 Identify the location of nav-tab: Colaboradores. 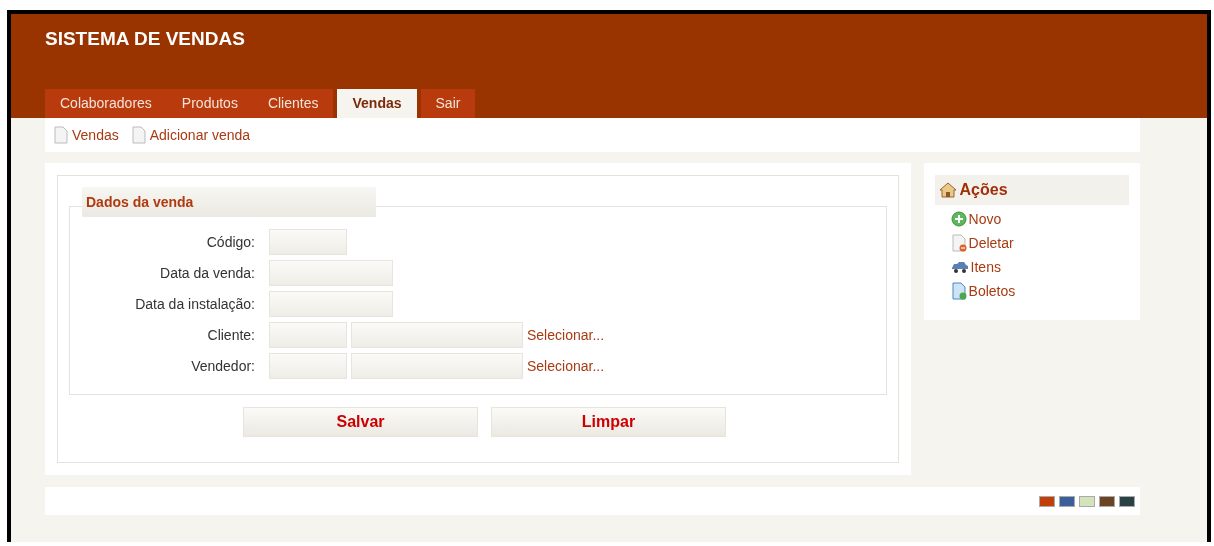
(106, 103).